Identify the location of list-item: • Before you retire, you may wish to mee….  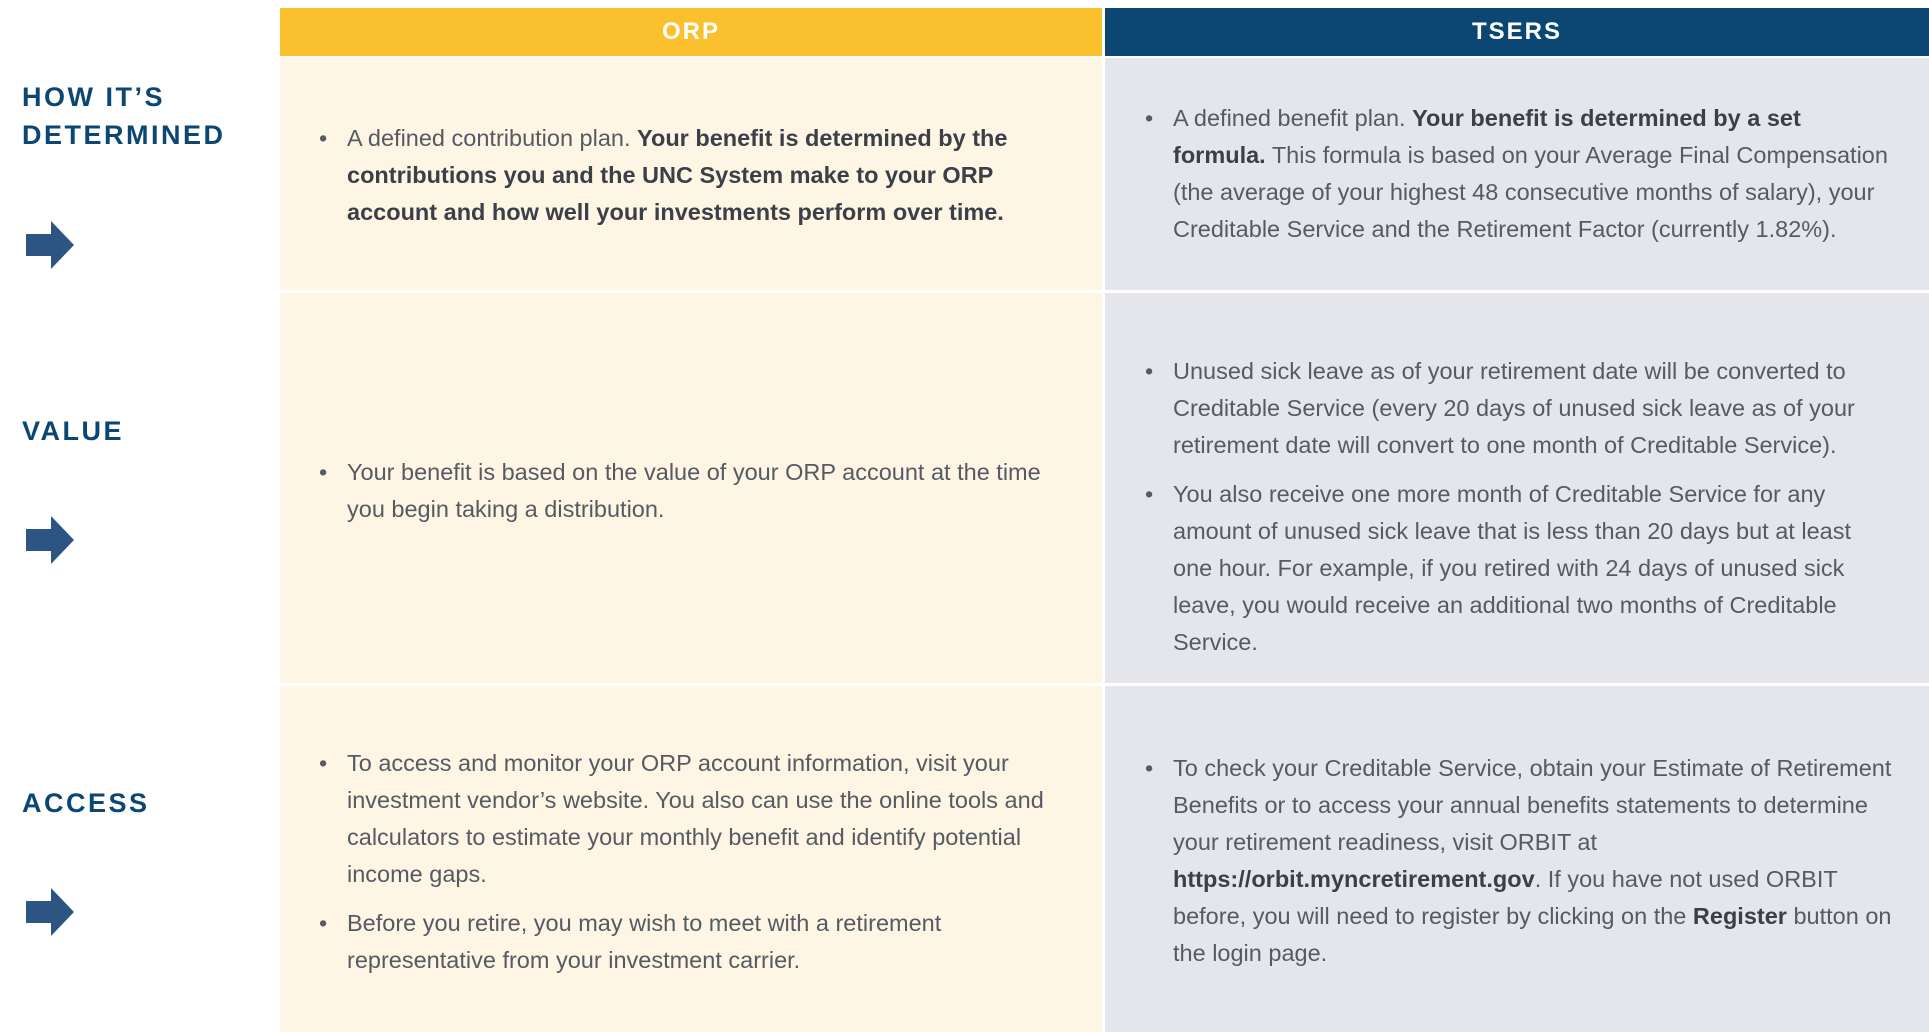
(630, 941).